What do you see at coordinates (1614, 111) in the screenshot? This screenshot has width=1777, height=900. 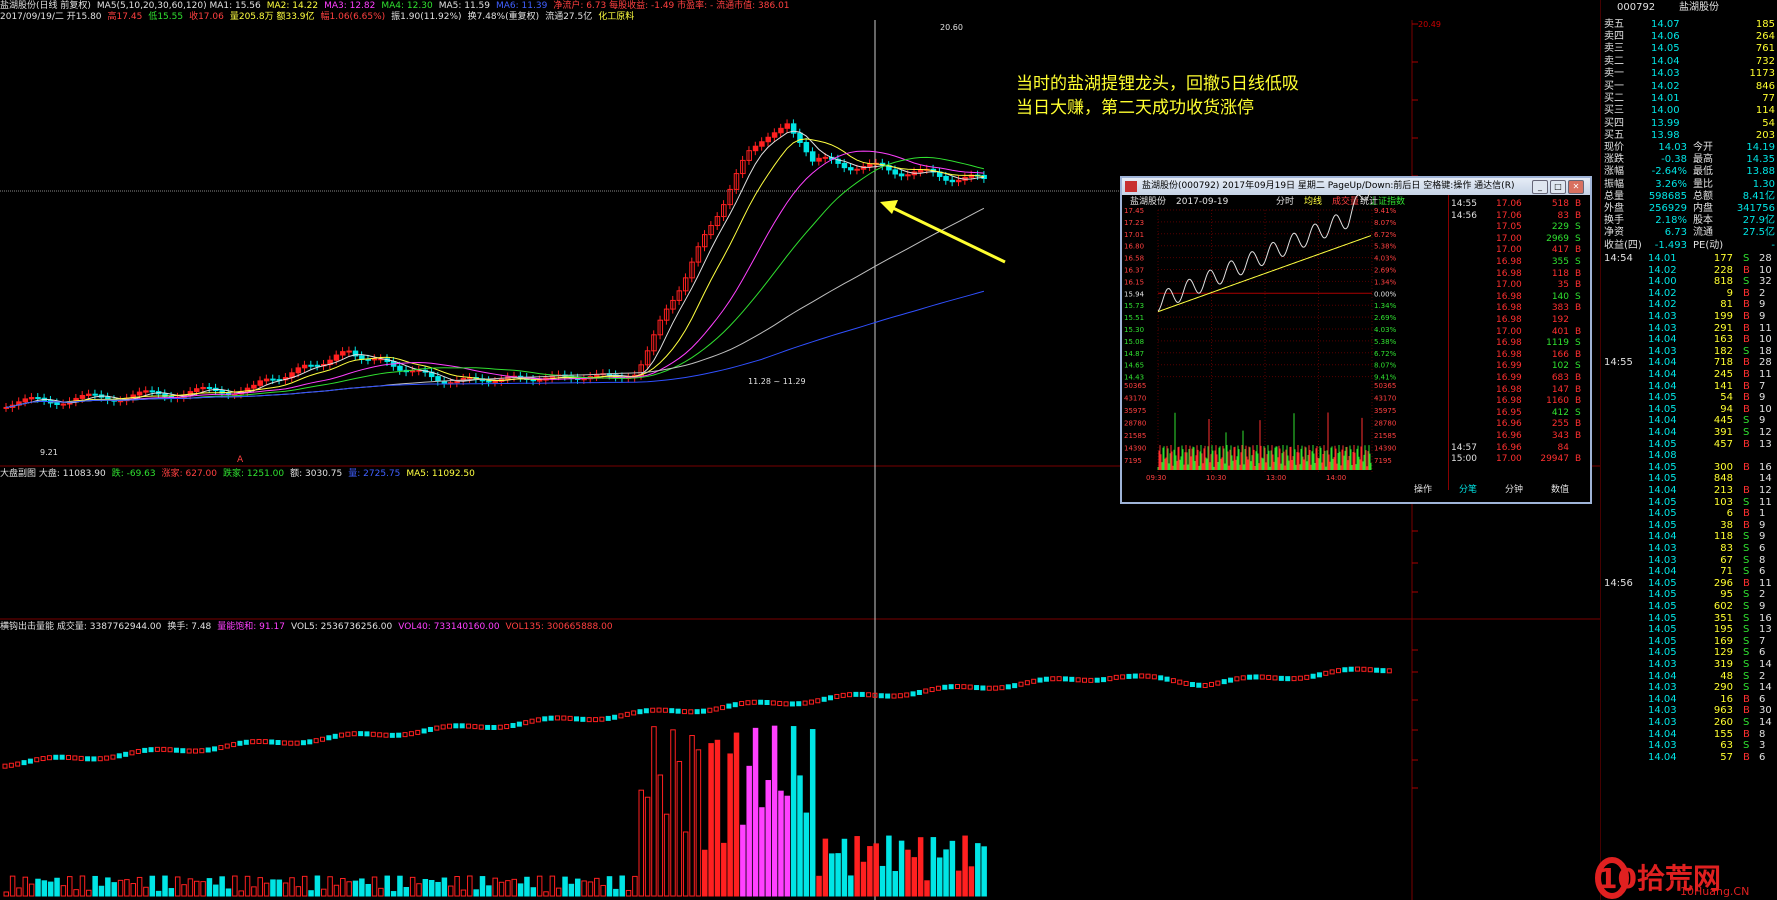 I see `bid-label: 买三` at bounding box center [1614, 111].